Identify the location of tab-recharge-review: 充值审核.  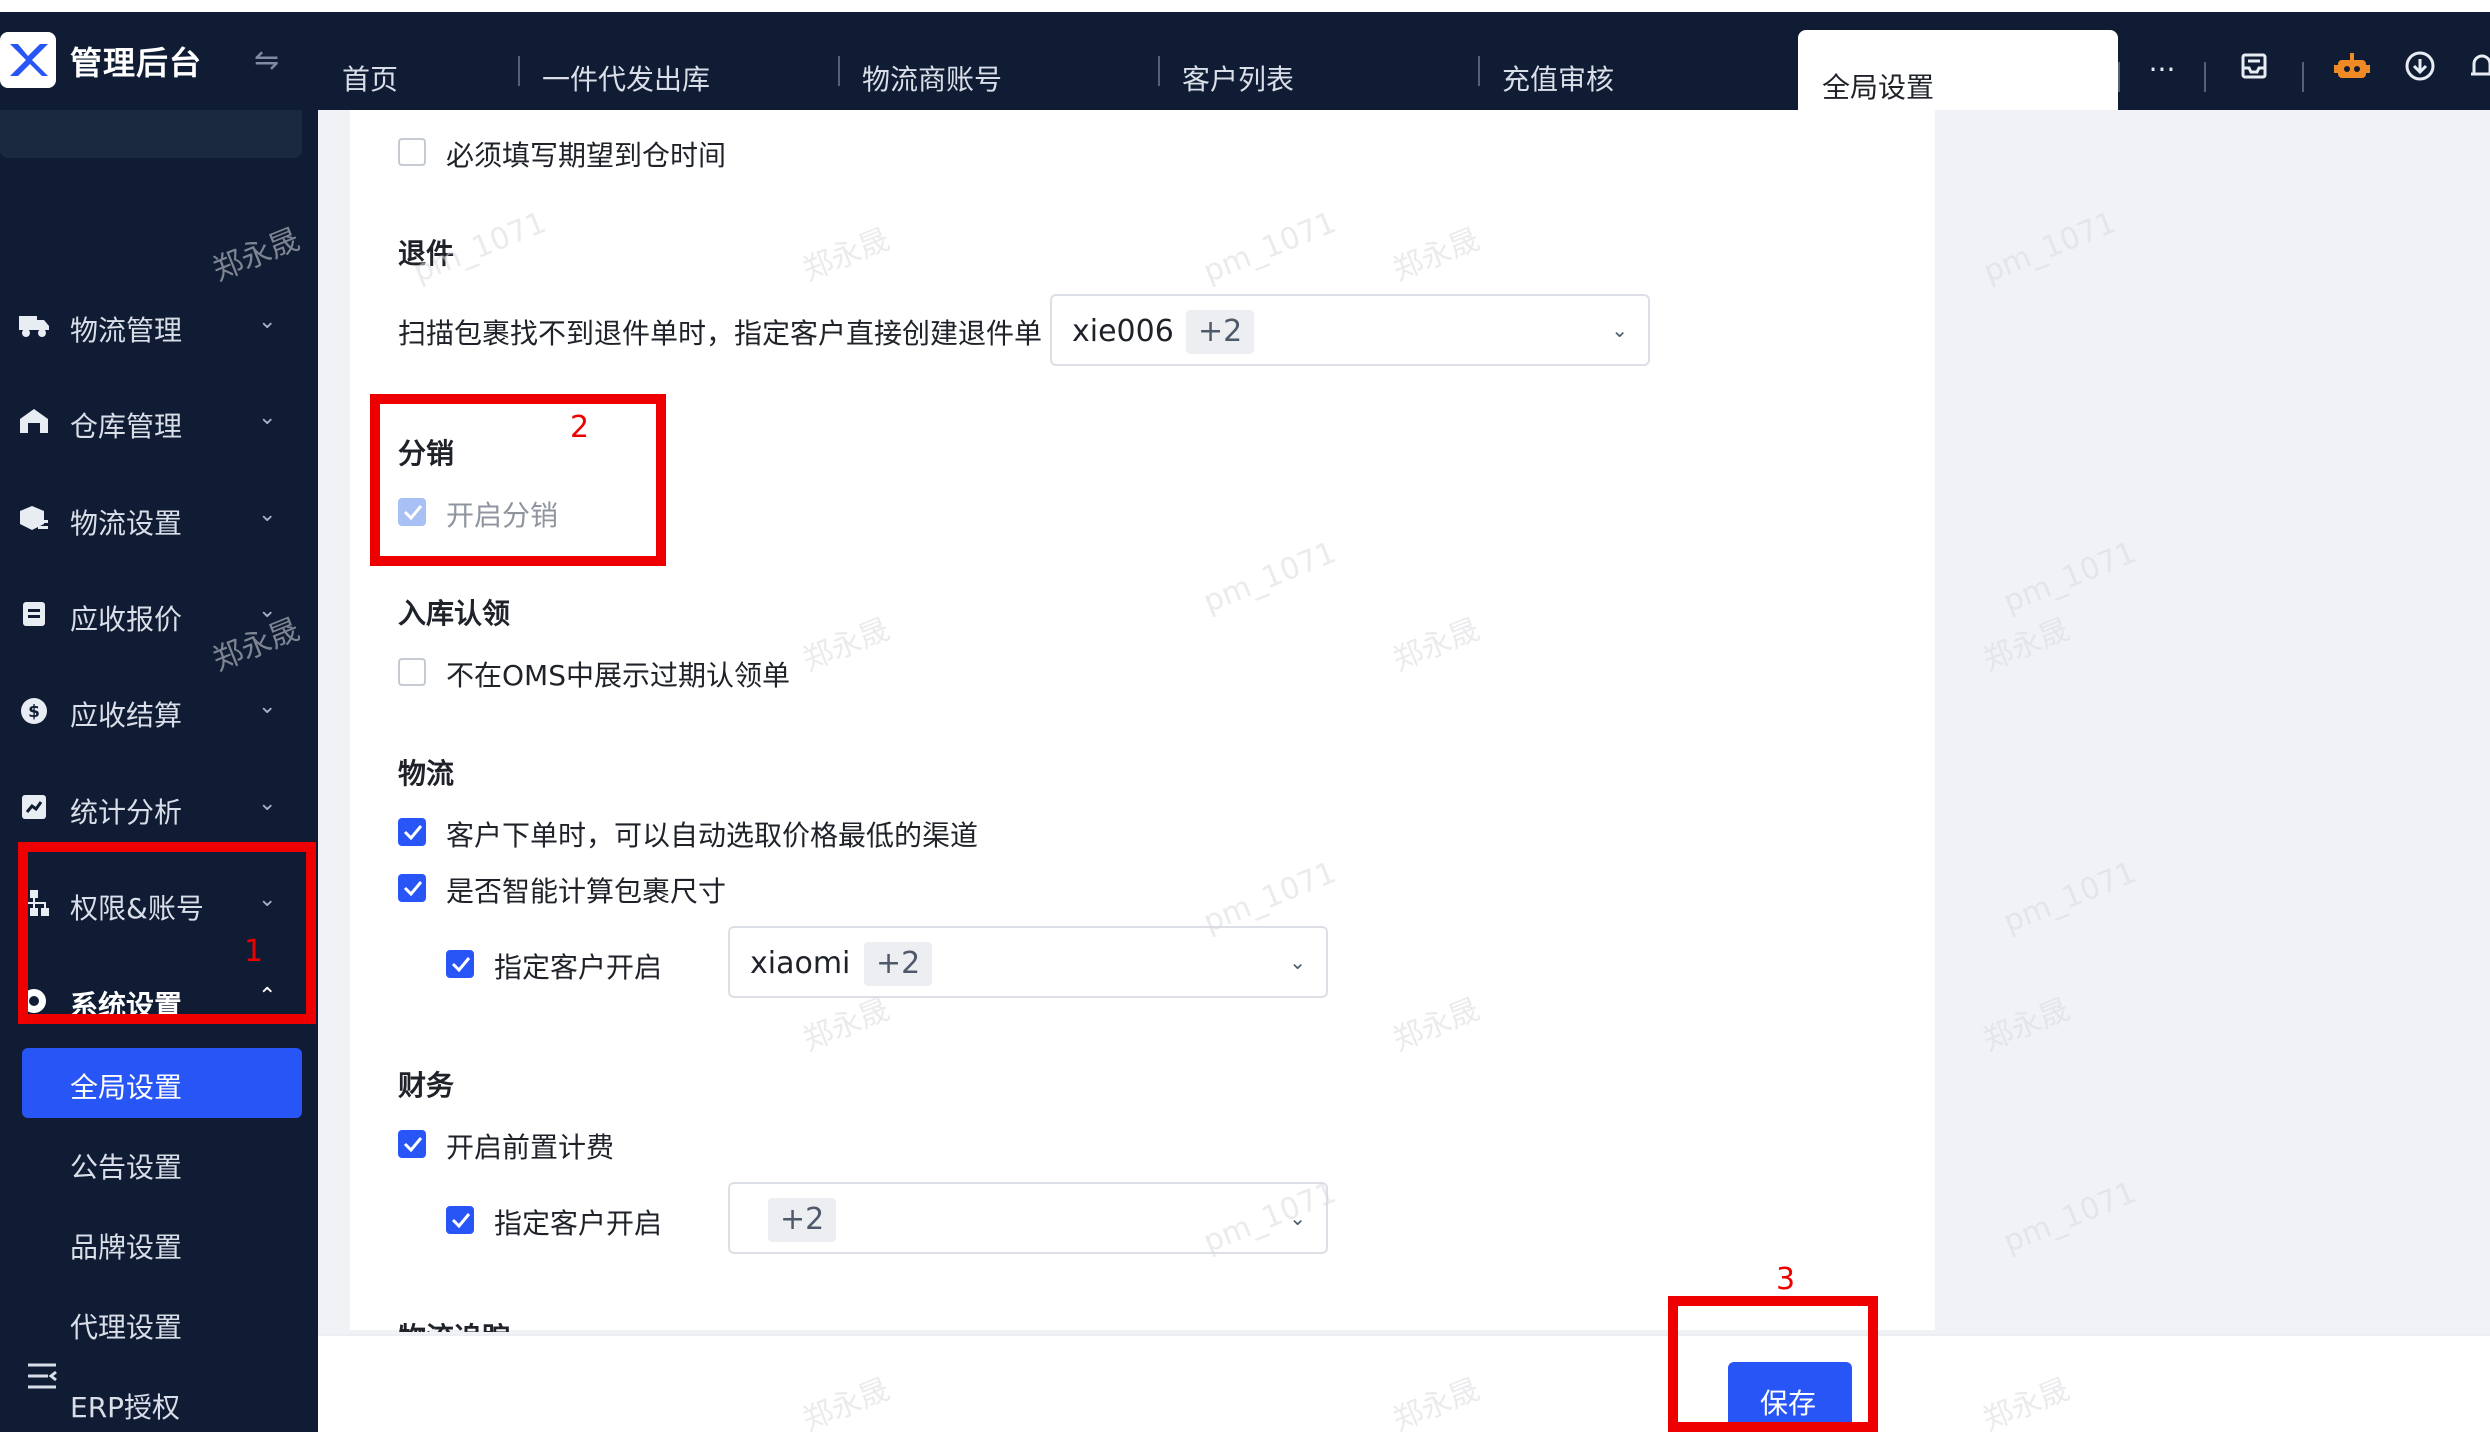
(1558, 78).